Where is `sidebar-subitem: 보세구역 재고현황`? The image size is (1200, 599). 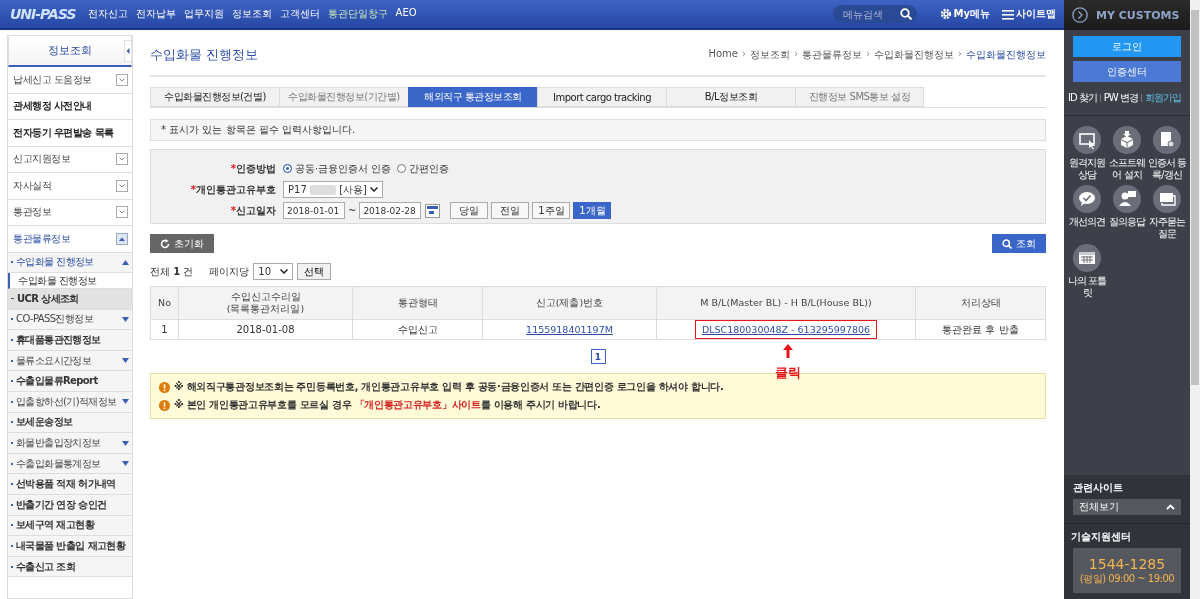 sidebar-subitem: 보세구역 재고현황 is located at coordinates (70, 526).